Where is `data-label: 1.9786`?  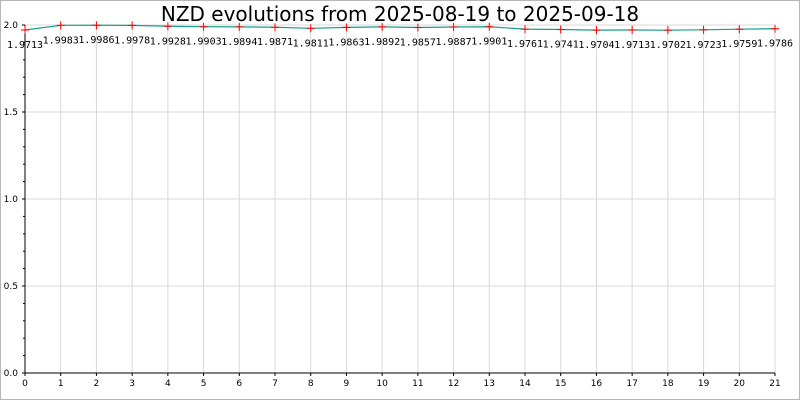
data-label: 1.9786 is located at coordinates (775, 44).